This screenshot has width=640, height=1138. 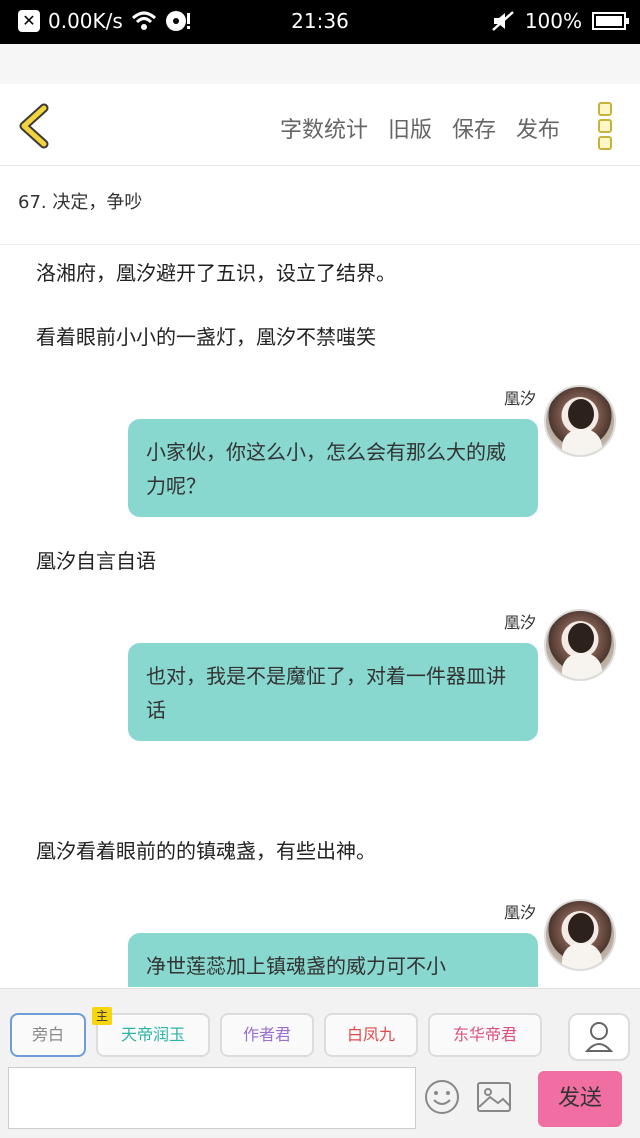 I want to click on image-icon, so click(x=494, y=1097).